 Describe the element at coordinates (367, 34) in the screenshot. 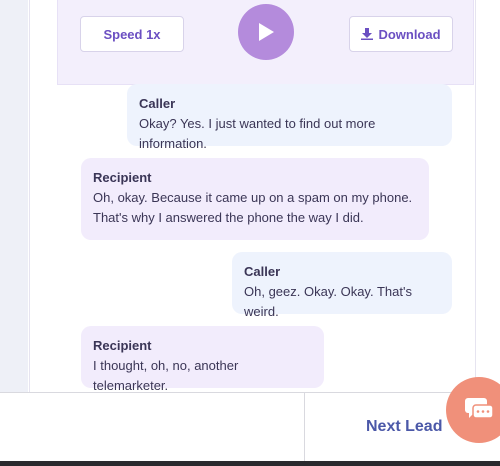

I see `download-icon` at that location.